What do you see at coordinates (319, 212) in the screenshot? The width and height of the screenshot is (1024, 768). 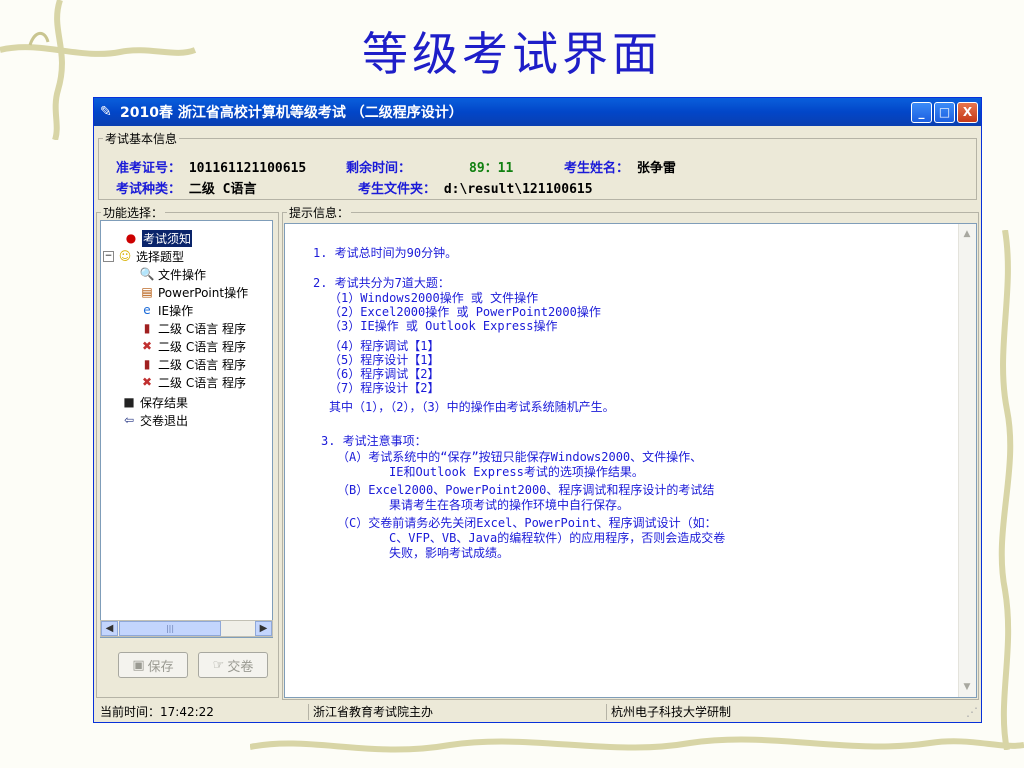 I see `hint-label: 提示信息：` at bounding box center [319, 212].